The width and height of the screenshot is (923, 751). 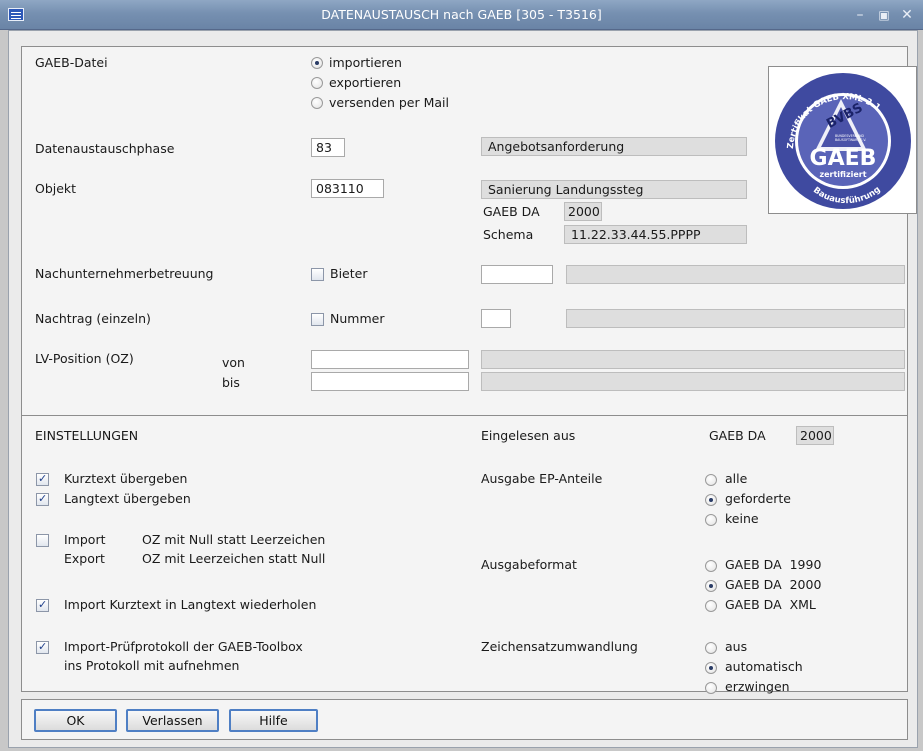 What do you see at coordinates (764, 666) in the screenshot?
I see `radio-zeichensatz-automatisch-label: automatisch` at bounding box center [764, 666].